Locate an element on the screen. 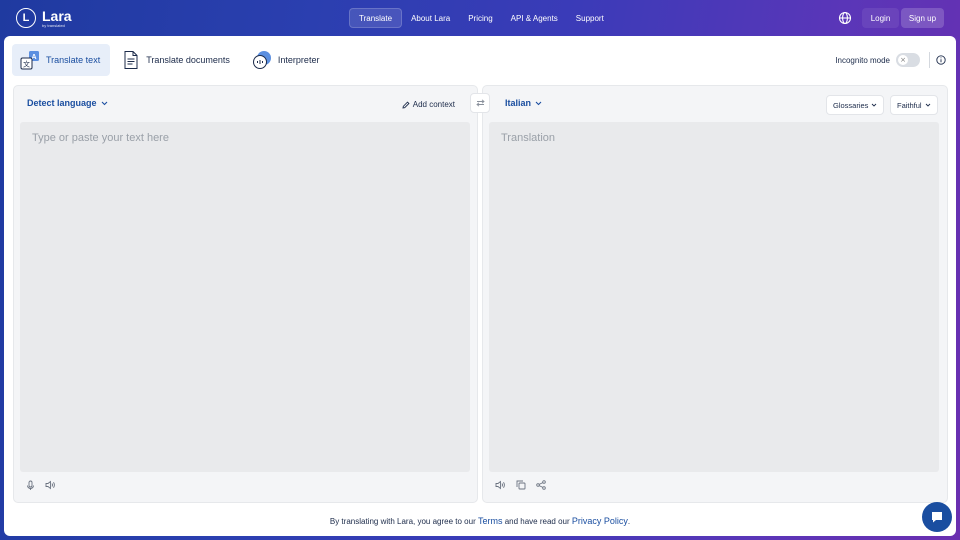 The image size is (960, 540). target-actions is located at coordinates (525, 485).